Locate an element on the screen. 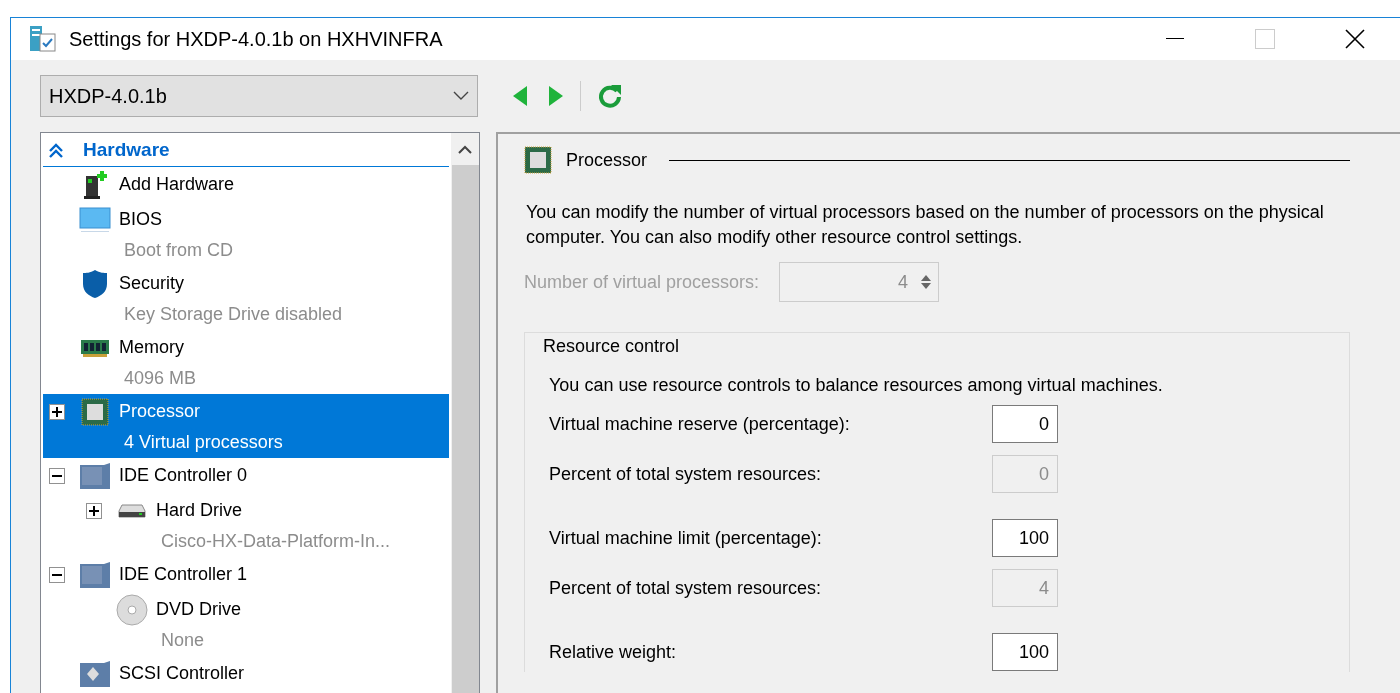  tree-item: DVD Drive None is located at coordinates (246, 624).